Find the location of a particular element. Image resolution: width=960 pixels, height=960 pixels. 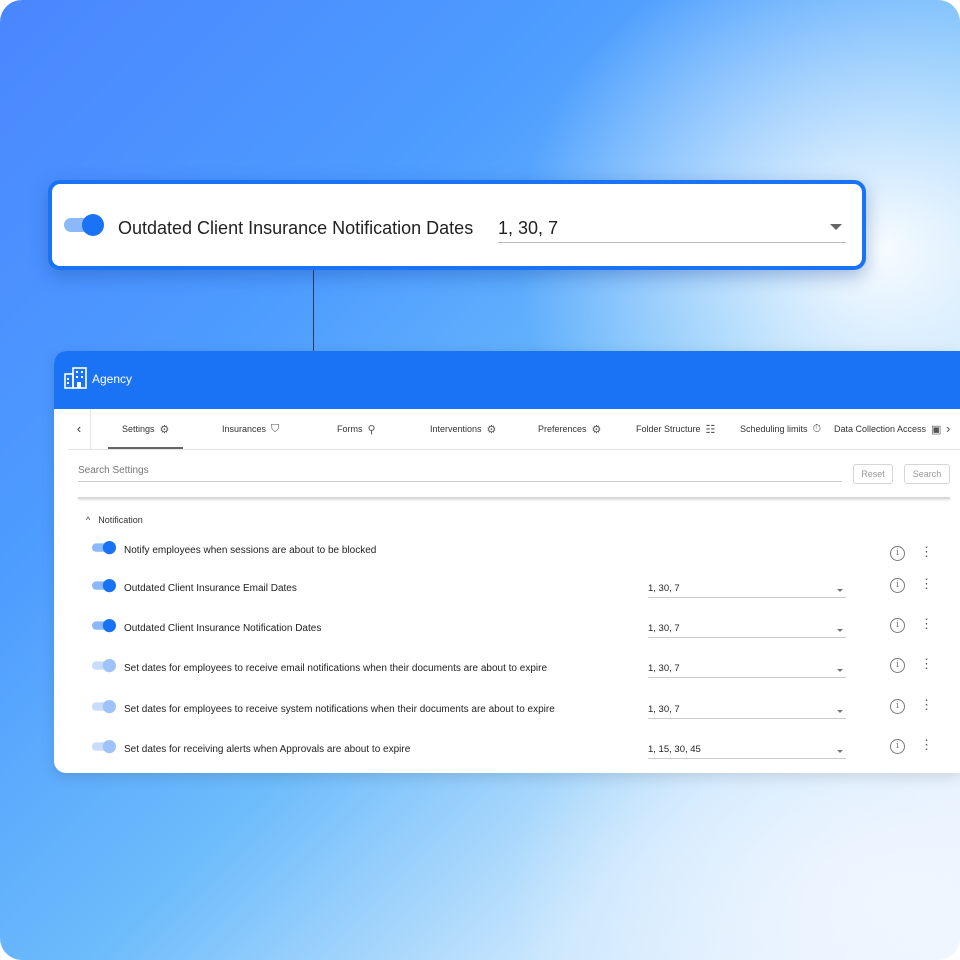

forms-icon: ⚲ is located at coordinates (371, 429).